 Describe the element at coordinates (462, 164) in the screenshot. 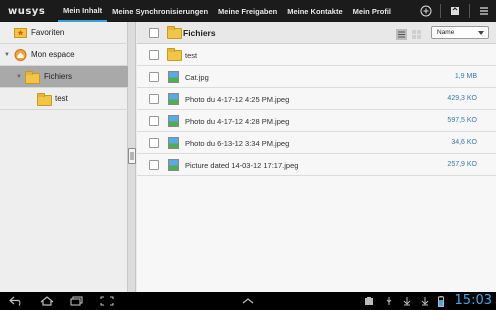

I see `file-size: 257,9 KO` at that location.